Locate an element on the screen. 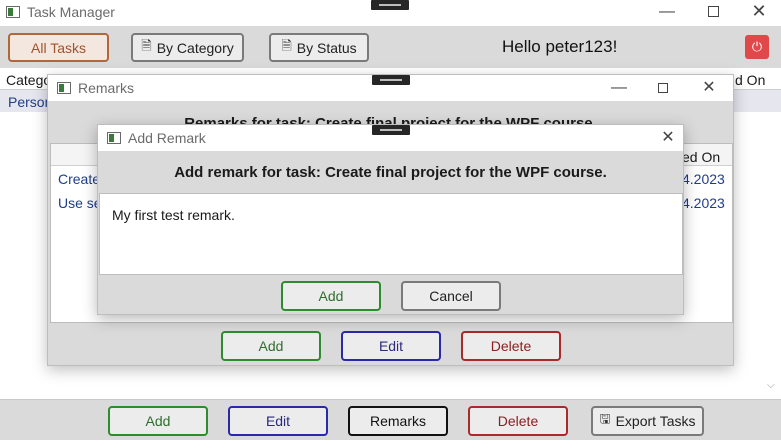 Image resolution: width=781 pixels, height=440 pixels. add-task-label: Add is located at coordinates (158, 421).